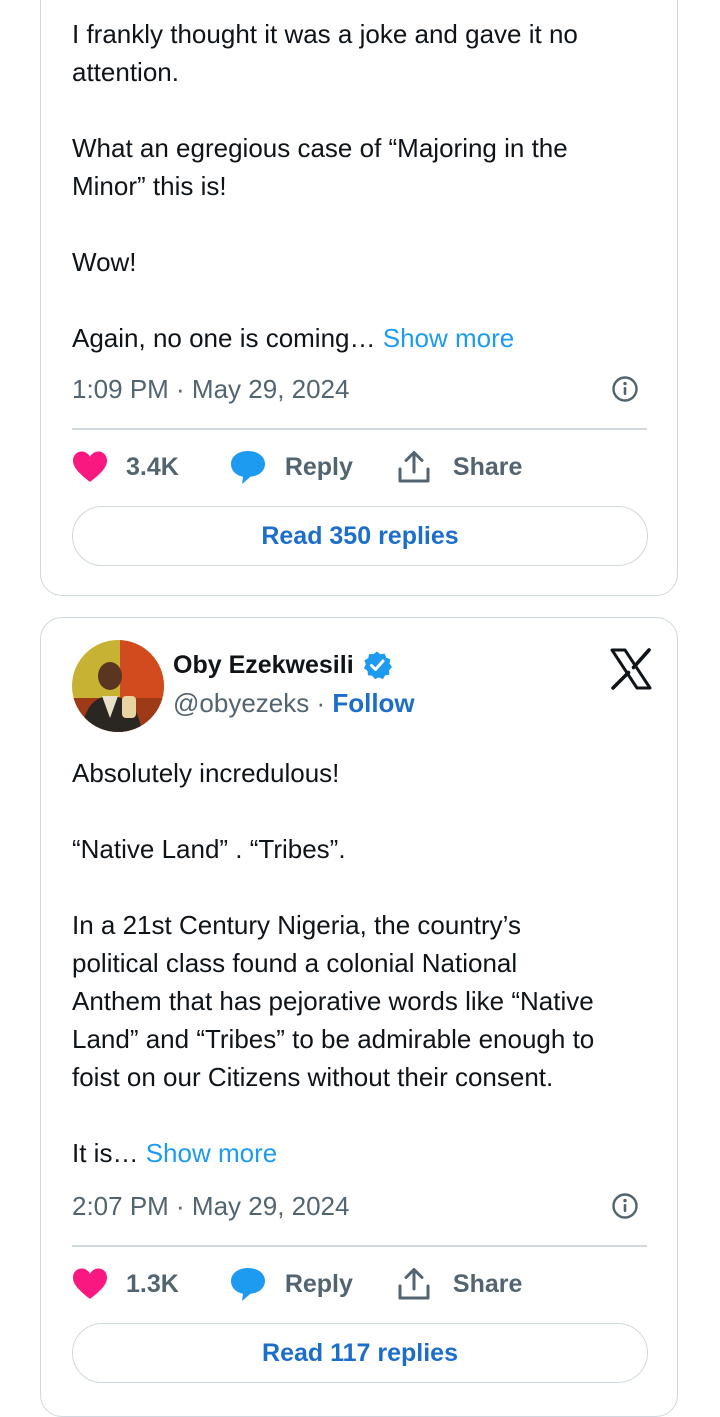  What do you see at coordinates (359, 389) in the screenshot?
I see `tweet-meta: 1:09 PM · May 29, 2024` at bounding box center [359, 389].